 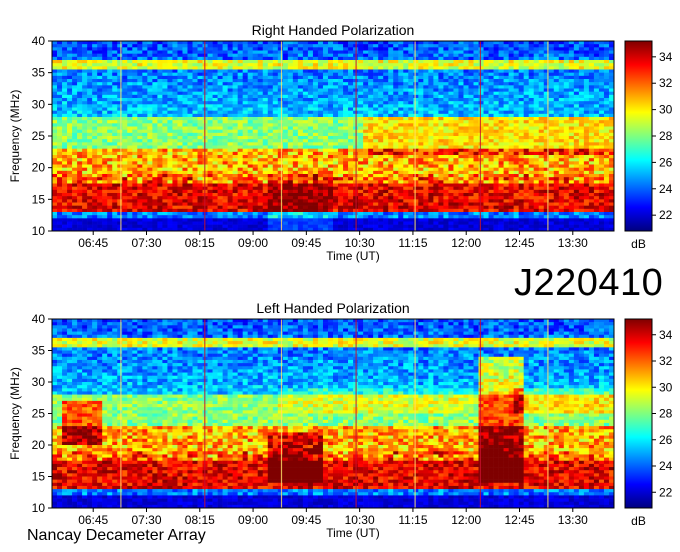 What do you see at coordinates (333, 30) in the screenshot?
I see `chart-title: Right Handed Polarization` at bounding box center [333, 30].